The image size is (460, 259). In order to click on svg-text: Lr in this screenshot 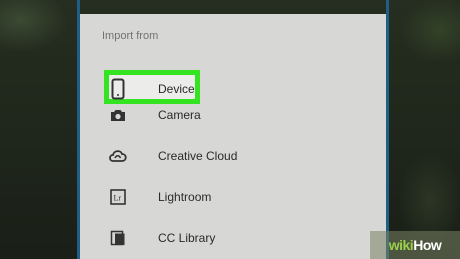, I will do `click(118, 198)`.